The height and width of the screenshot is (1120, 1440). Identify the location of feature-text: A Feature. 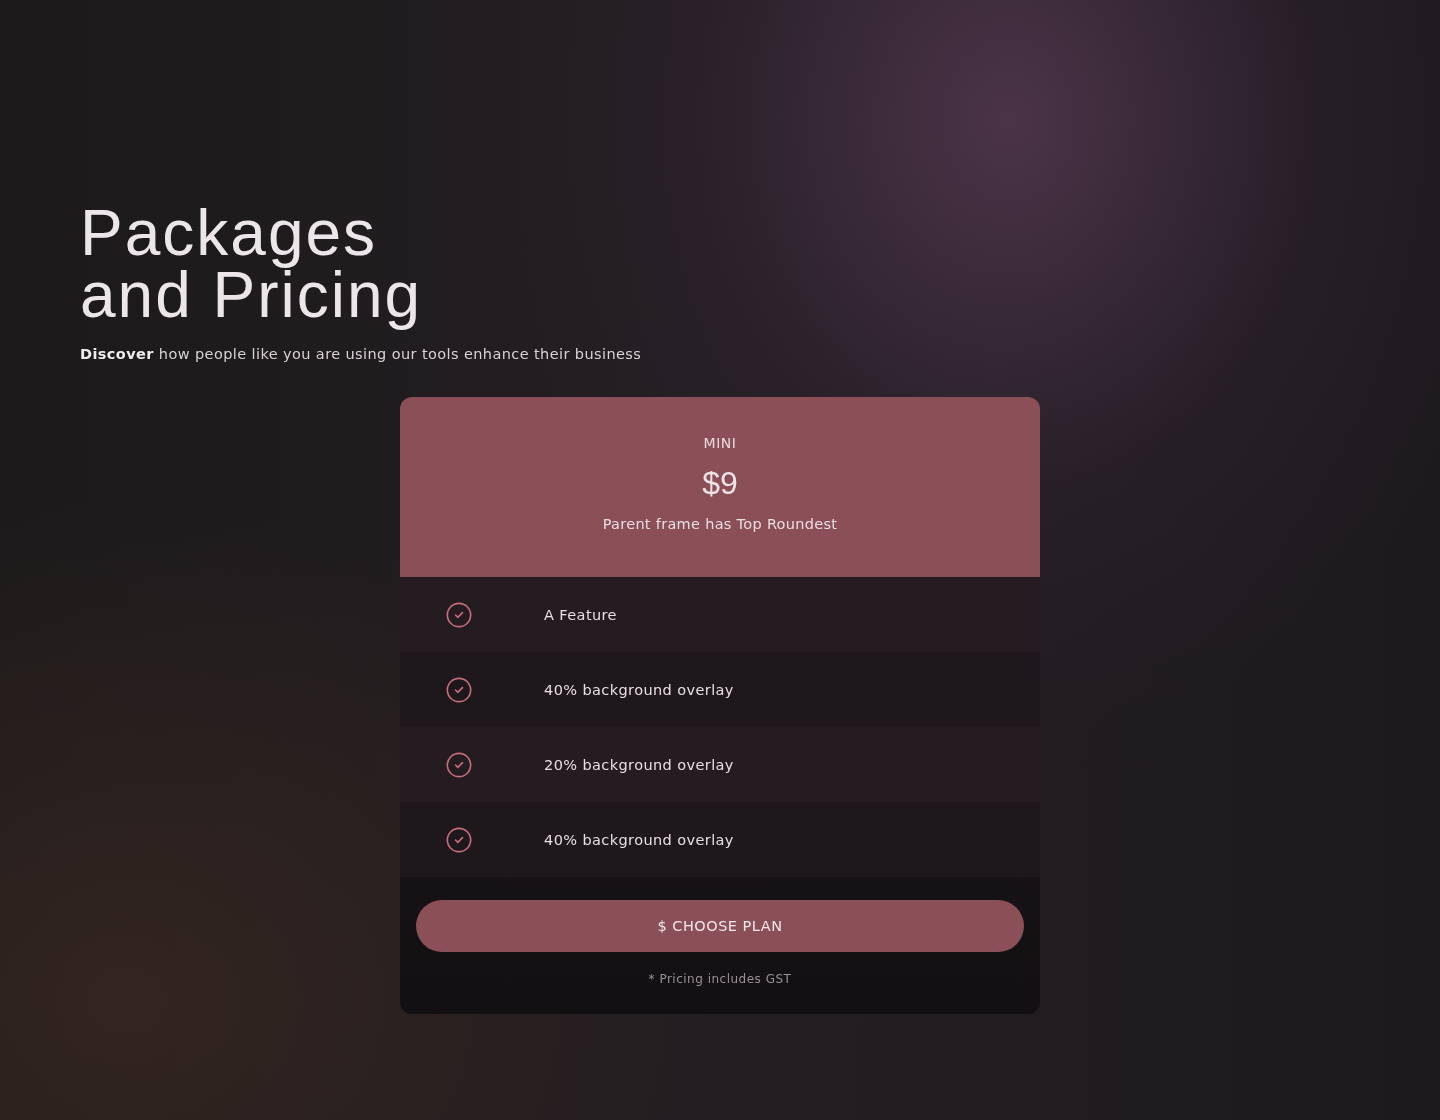
(580, 614).